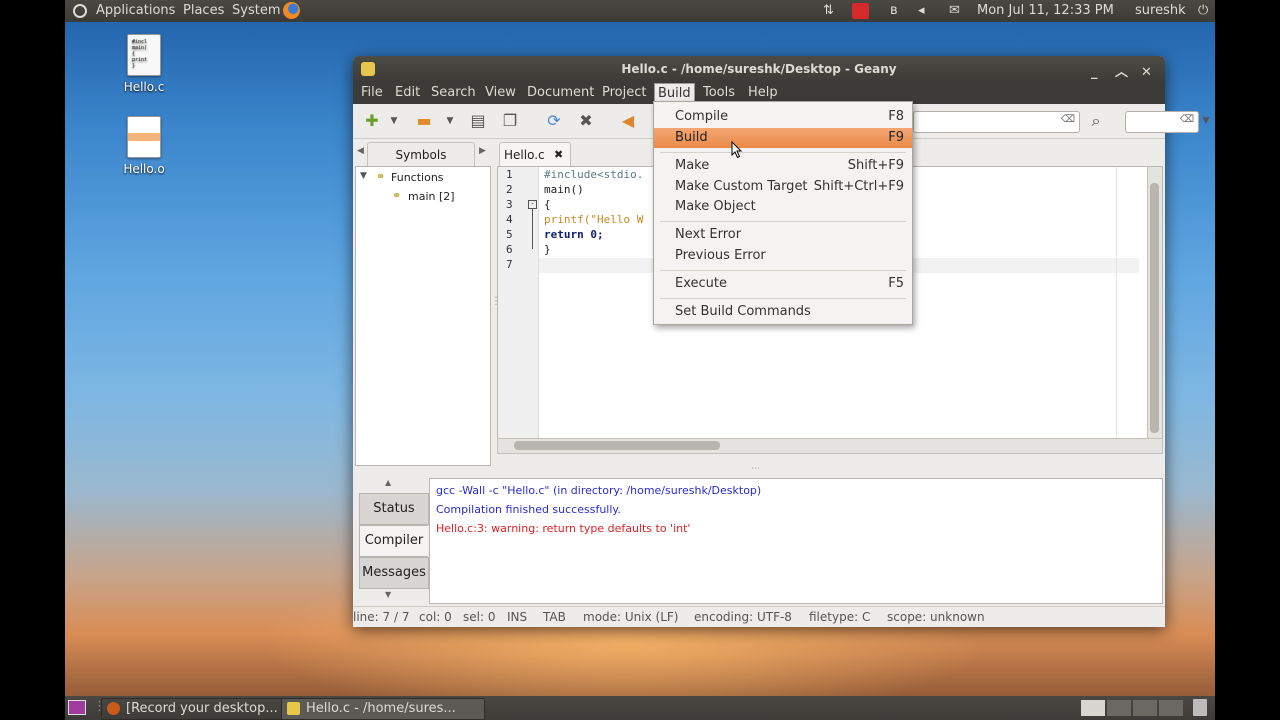 This screenshot has height=720, width=1280. Describe the element at coordinates (719, 92) in the screenshot. I see `menu-tools: Tools` at that location.